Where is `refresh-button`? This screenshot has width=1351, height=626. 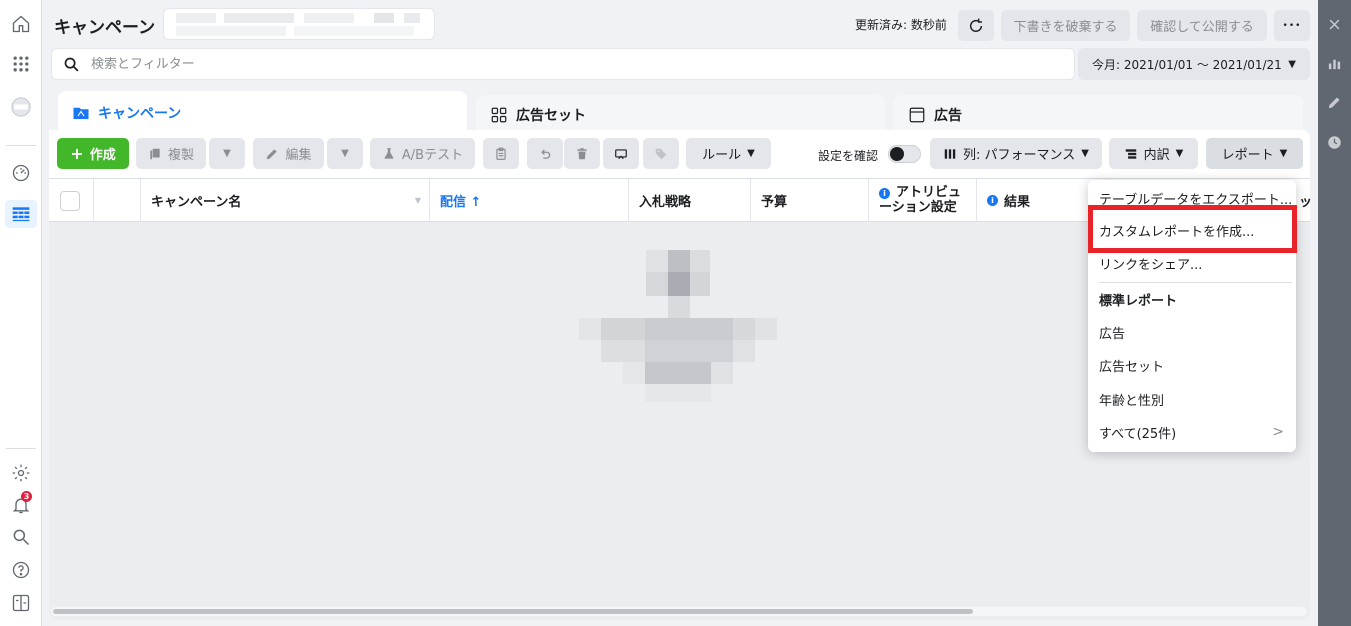
refresh-button is located at coordinates (976, 25).